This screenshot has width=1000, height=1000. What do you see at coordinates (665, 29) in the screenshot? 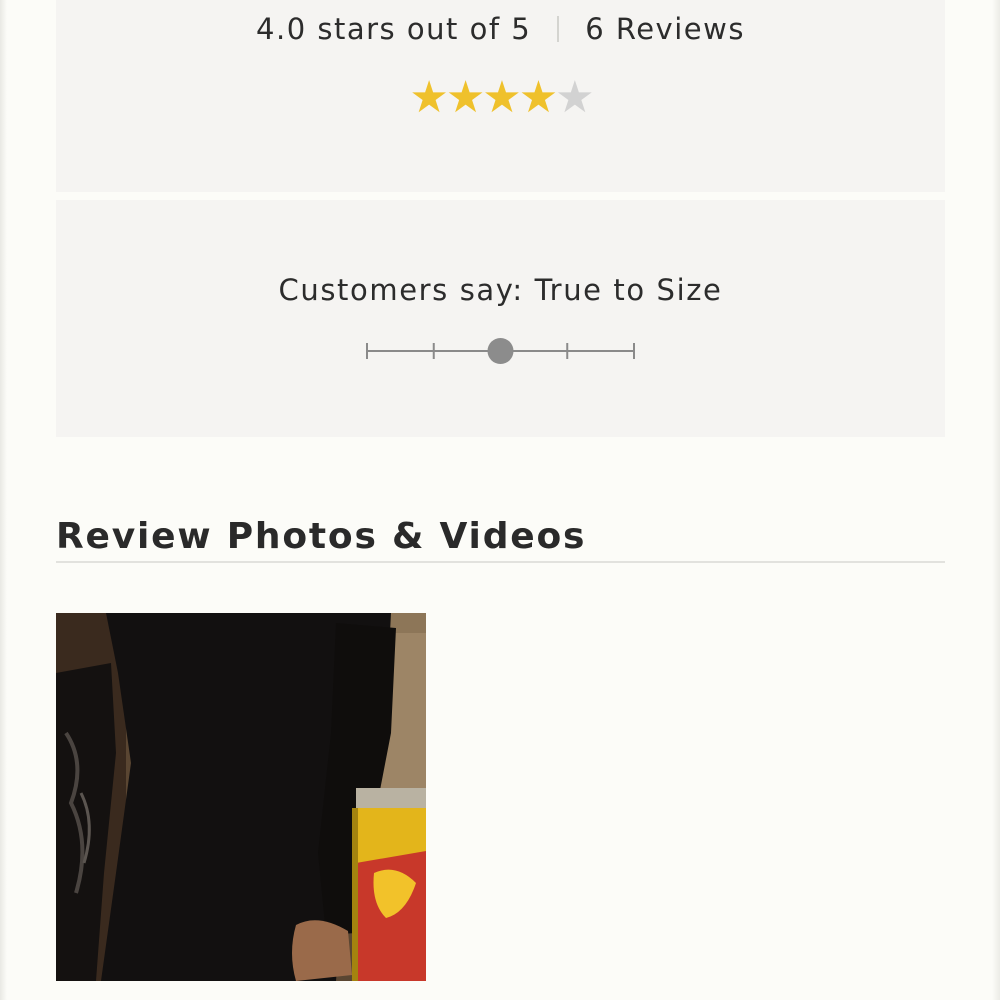
I see `reviews-count-link: 6 Reviews` at bounding box center [665, 29].